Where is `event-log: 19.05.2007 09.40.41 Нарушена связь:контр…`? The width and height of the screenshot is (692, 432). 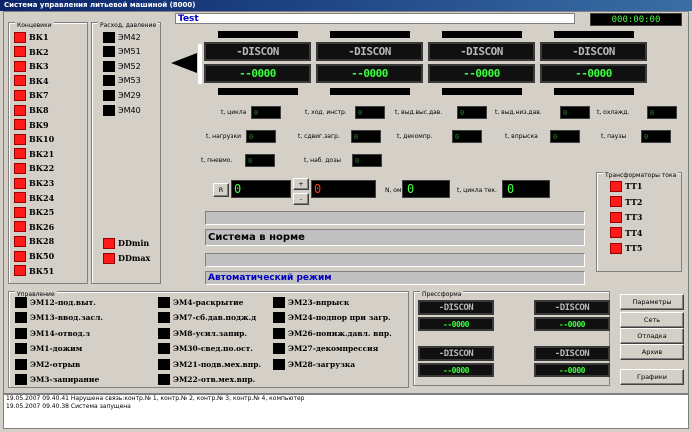 event-log: 19.05.2007 09.40.41 Нарушена связь:контр… is located at coordinates (346, 411).